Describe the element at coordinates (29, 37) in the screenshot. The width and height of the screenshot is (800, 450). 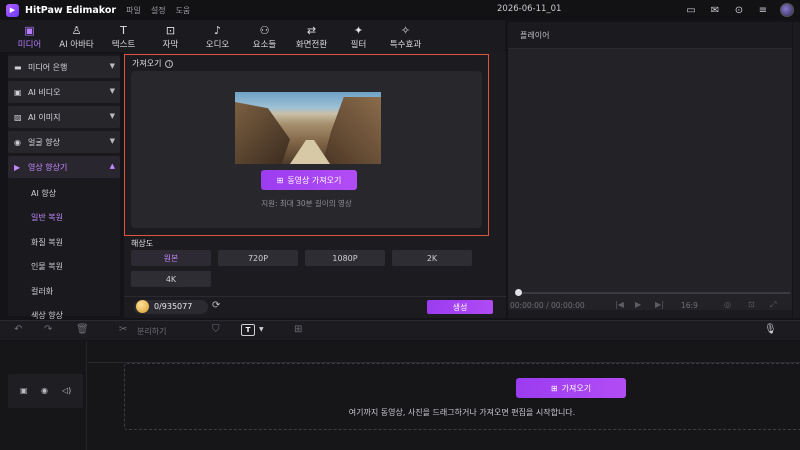
I see `tab-media: ▣ 미디어` at that location.